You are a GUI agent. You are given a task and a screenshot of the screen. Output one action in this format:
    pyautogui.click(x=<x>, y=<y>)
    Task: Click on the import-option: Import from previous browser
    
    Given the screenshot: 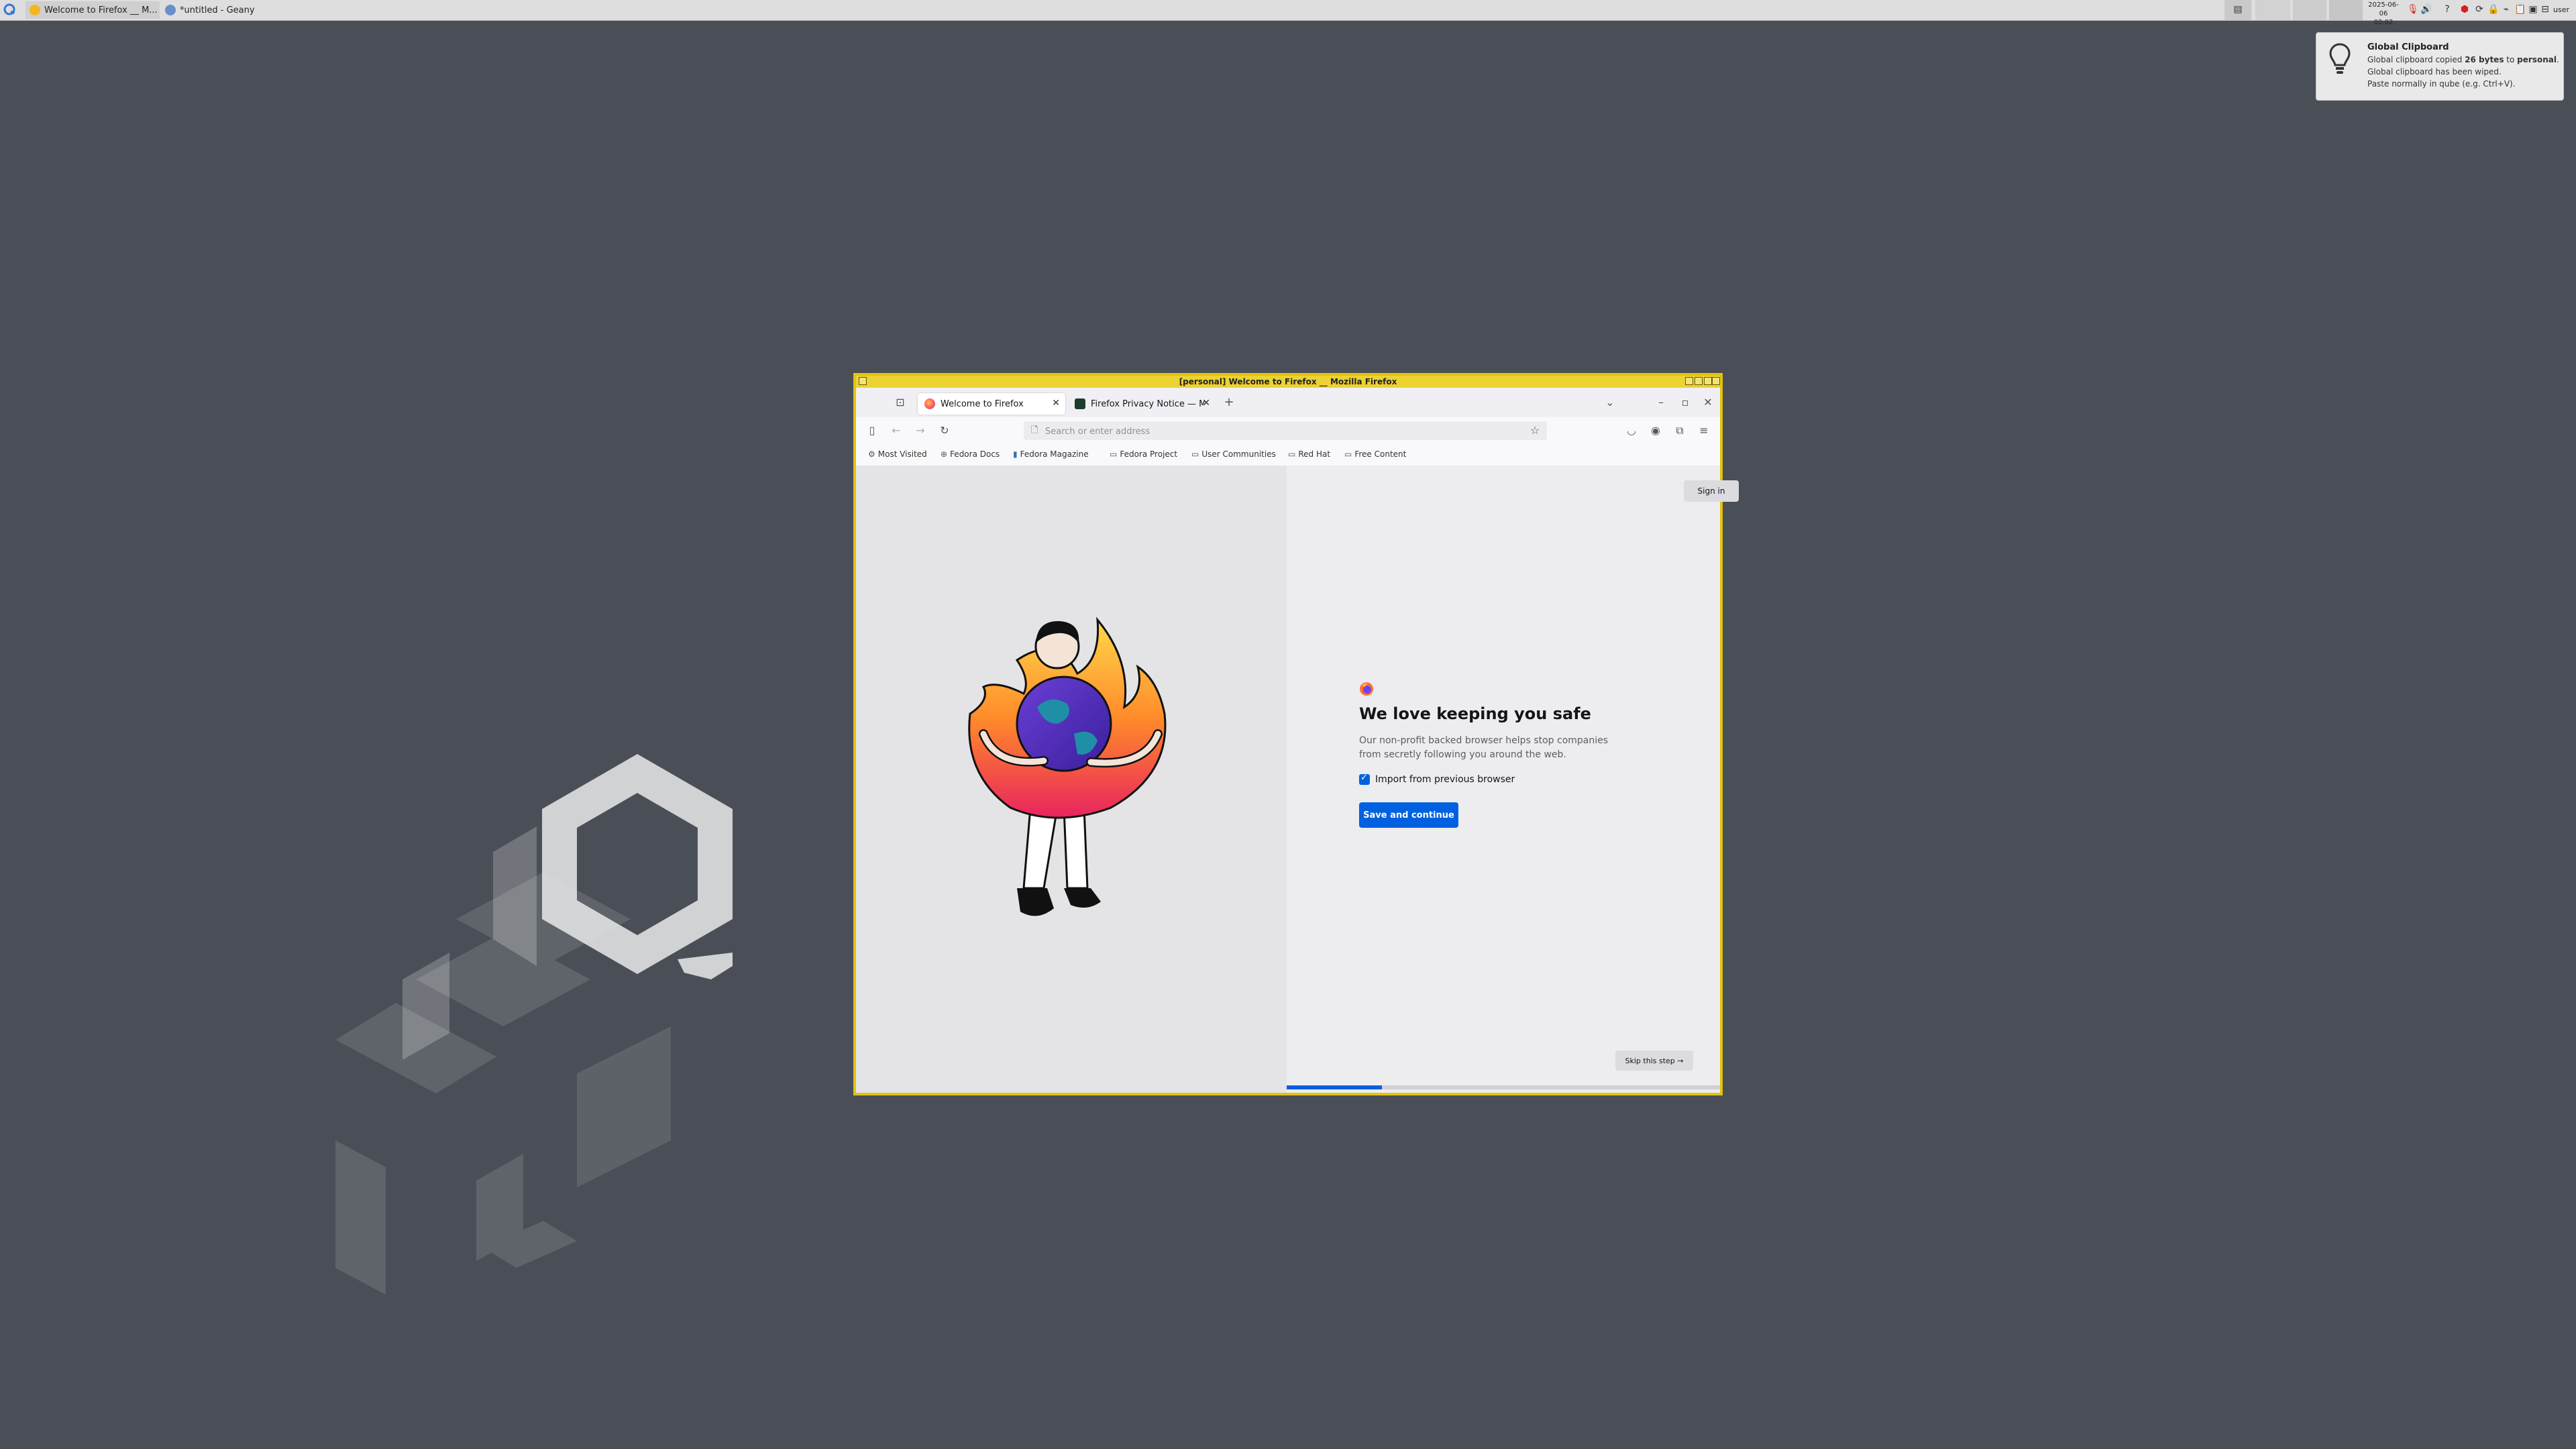 What is the action you would take?
    pyautogui.click(x=1437, y=779)
    